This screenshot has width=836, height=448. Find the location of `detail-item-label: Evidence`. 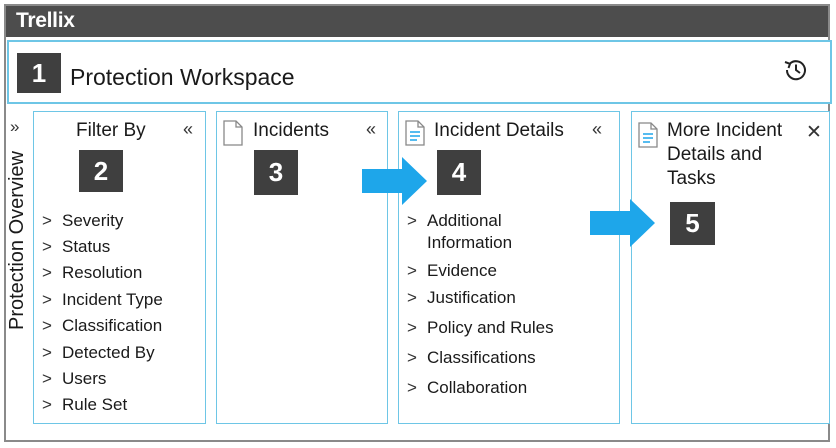

detail-item-label: Evidence is located at coordinates (462, 270).